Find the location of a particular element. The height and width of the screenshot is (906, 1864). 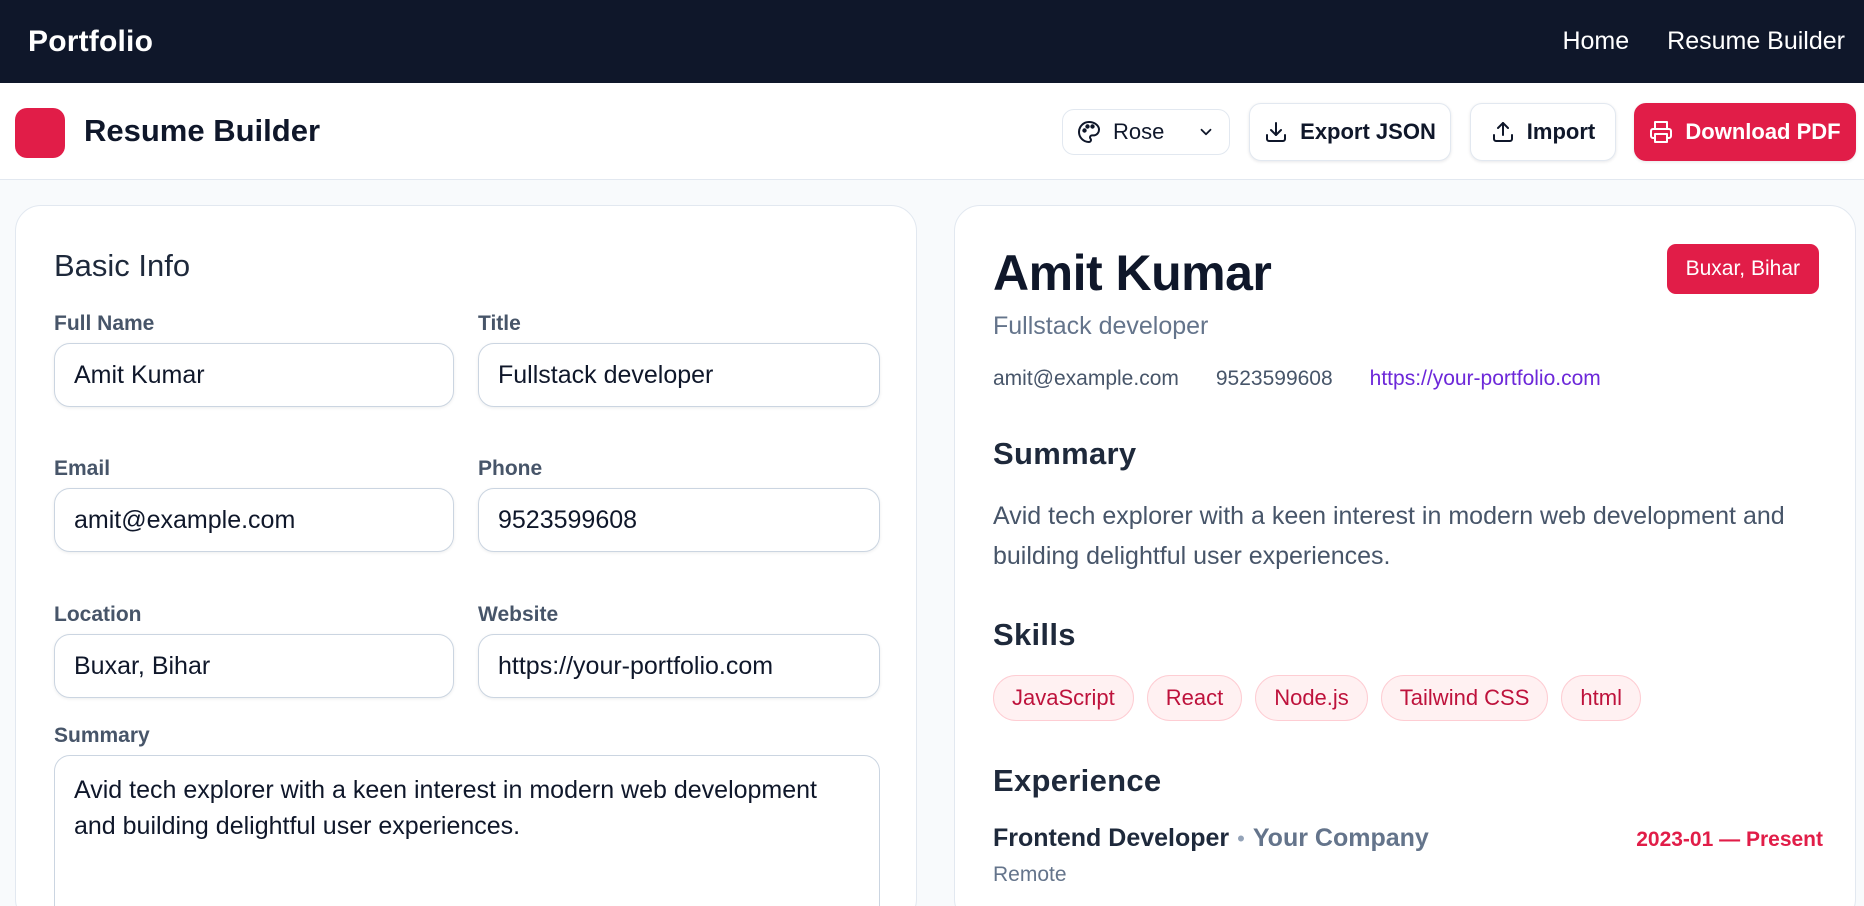

download-pdf-label: Download PDF is located at coordinates (1763, 131).